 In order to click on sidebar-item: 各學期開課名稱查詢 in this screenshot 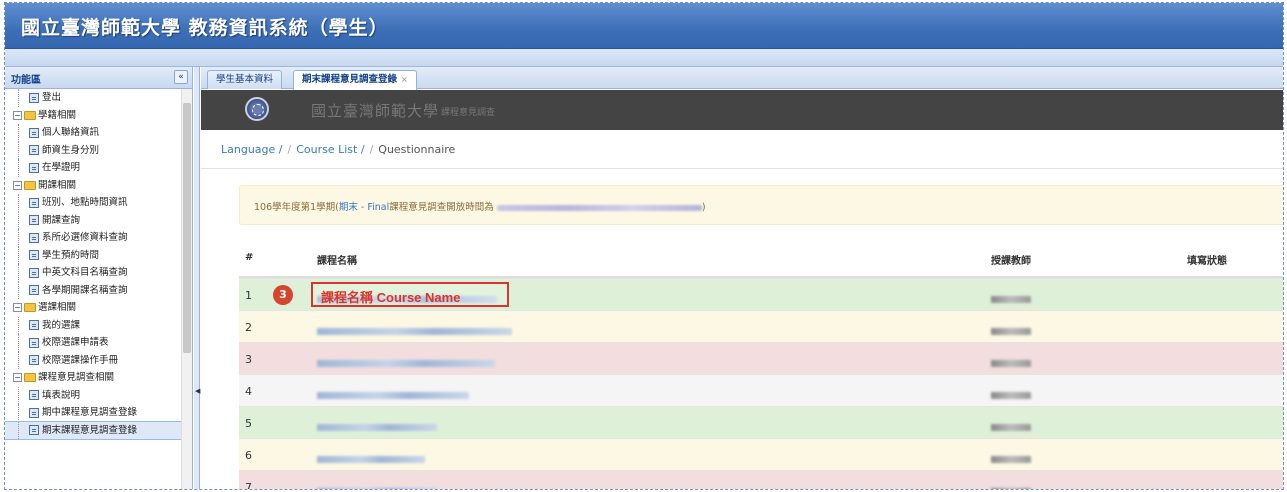, I will do `click(93, 290)`.